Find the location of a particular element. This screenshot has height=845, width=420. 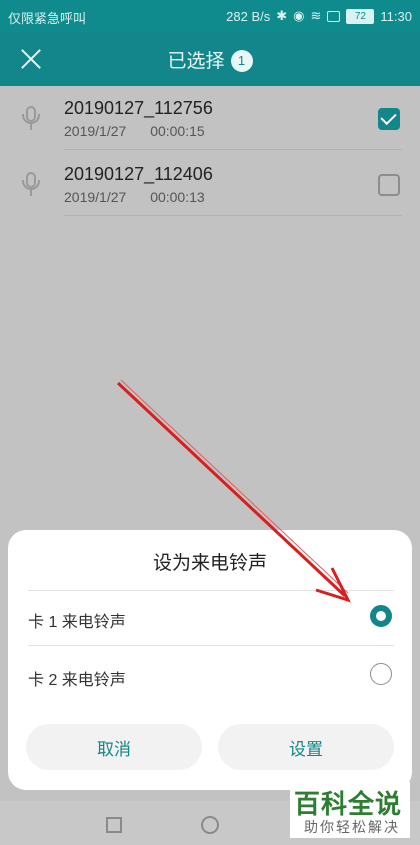

signal-icon is located at coordinates (334, 16).